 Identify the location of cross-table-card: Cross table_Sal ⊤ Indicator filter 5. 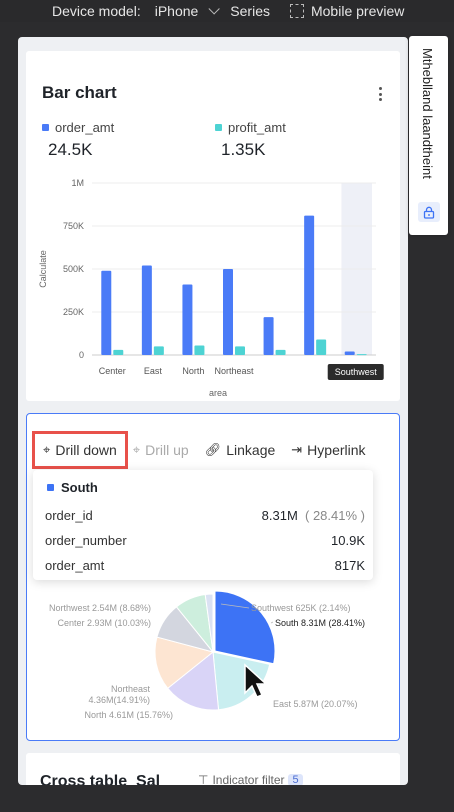
(213, 769).